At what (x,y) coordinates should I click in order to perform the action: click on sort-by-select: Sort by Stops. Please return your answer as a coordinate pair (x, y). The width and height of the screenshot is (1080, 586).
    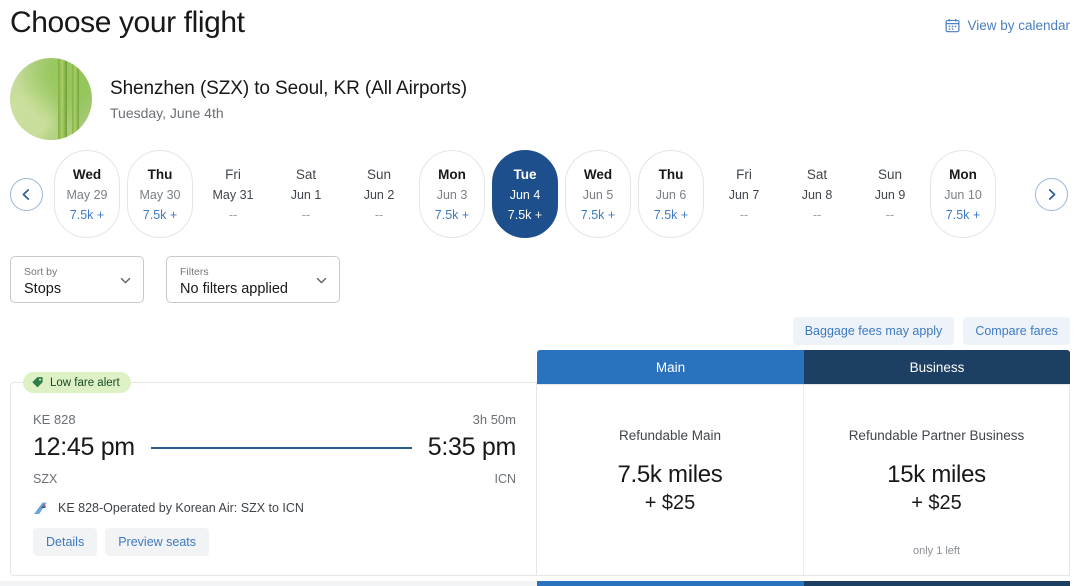
    Looking at the image, I should click on (77, 279).